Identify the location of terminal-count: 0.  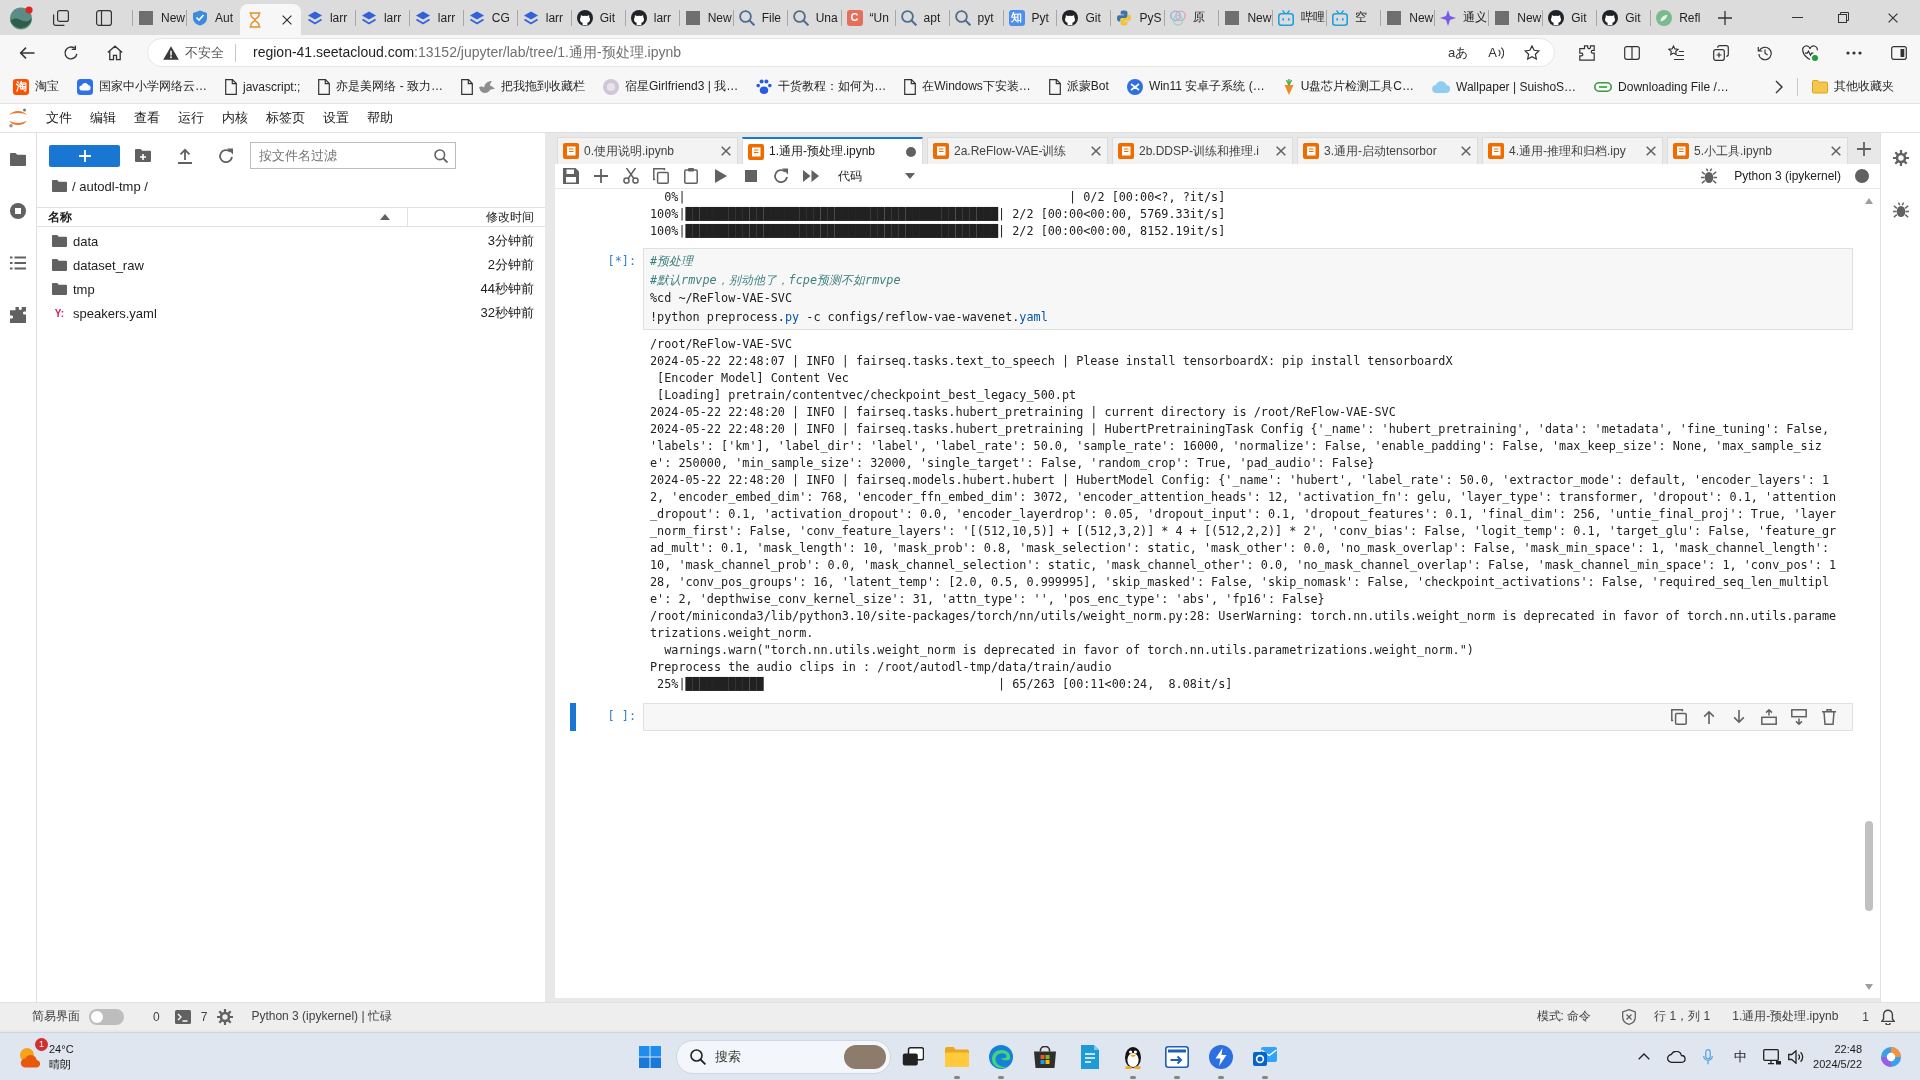
(156, 1016).